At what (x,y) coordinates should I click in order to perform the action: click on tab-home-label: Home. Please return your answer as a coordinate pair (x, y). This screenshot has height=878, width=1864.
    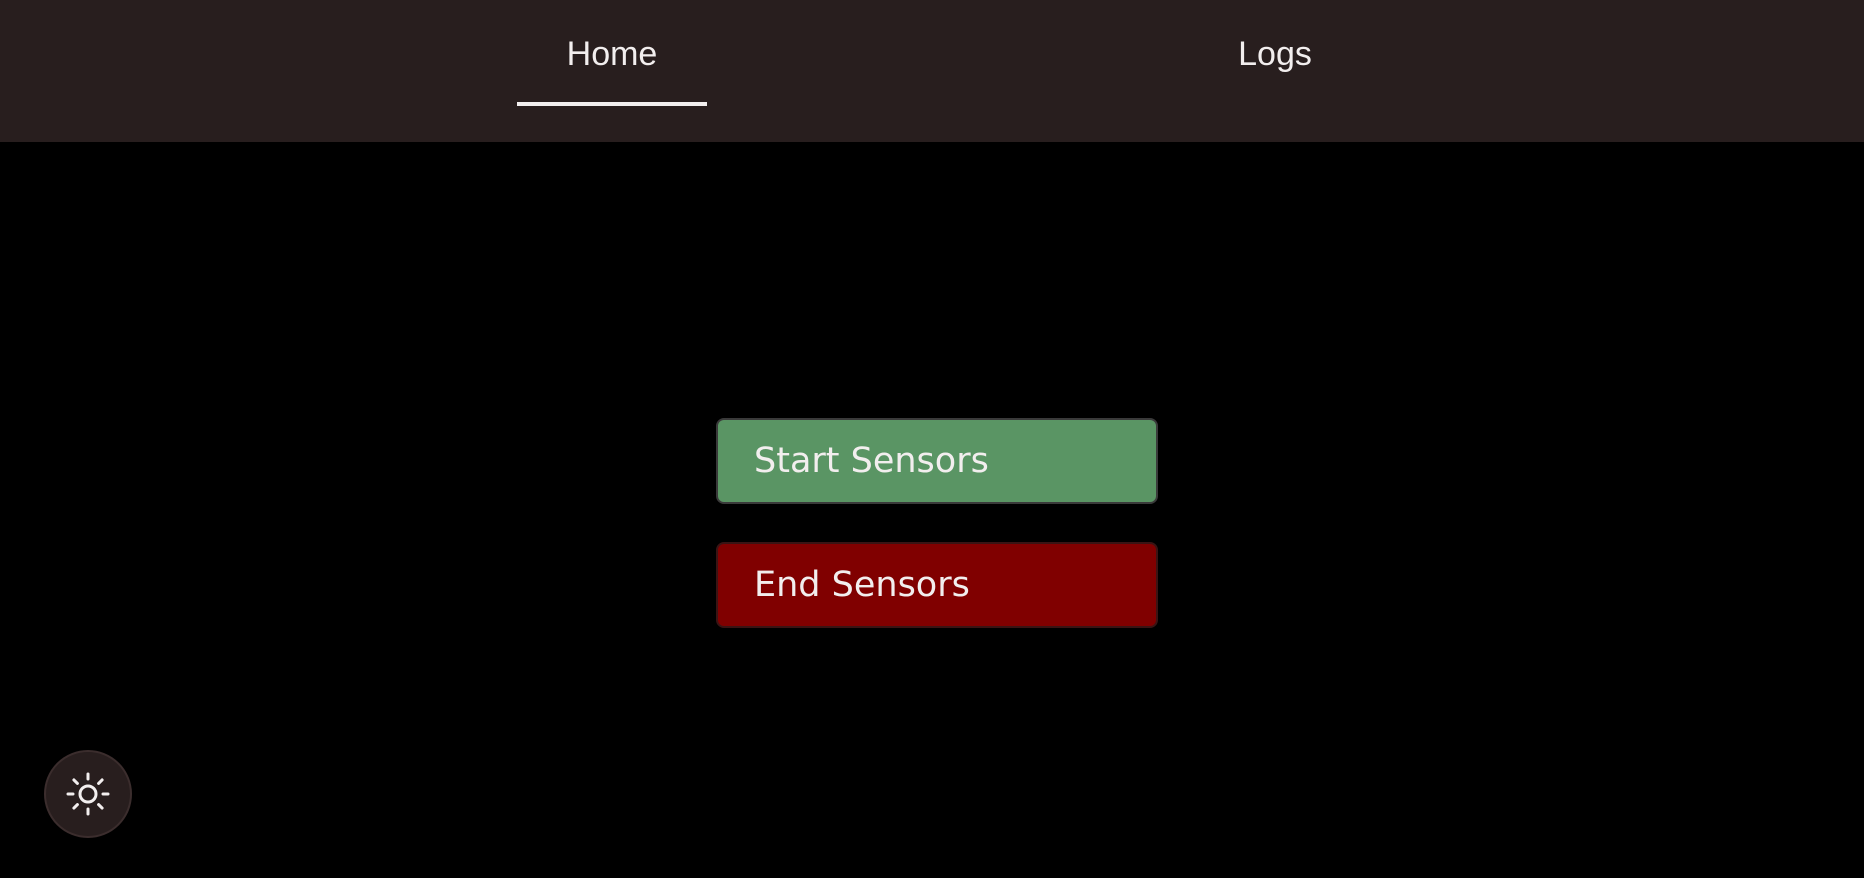
    Looking at the image, I should click on (612, 53).